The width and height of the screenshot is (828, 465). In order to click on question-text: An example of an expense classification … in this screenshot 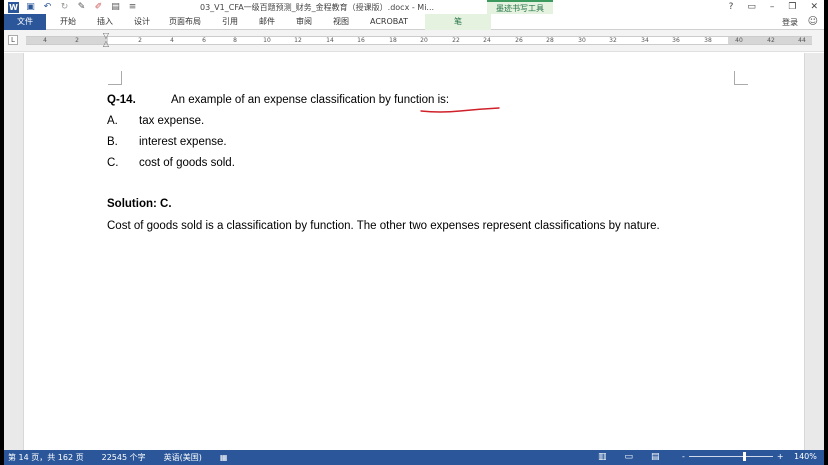, I will do `click(310, 100)`.